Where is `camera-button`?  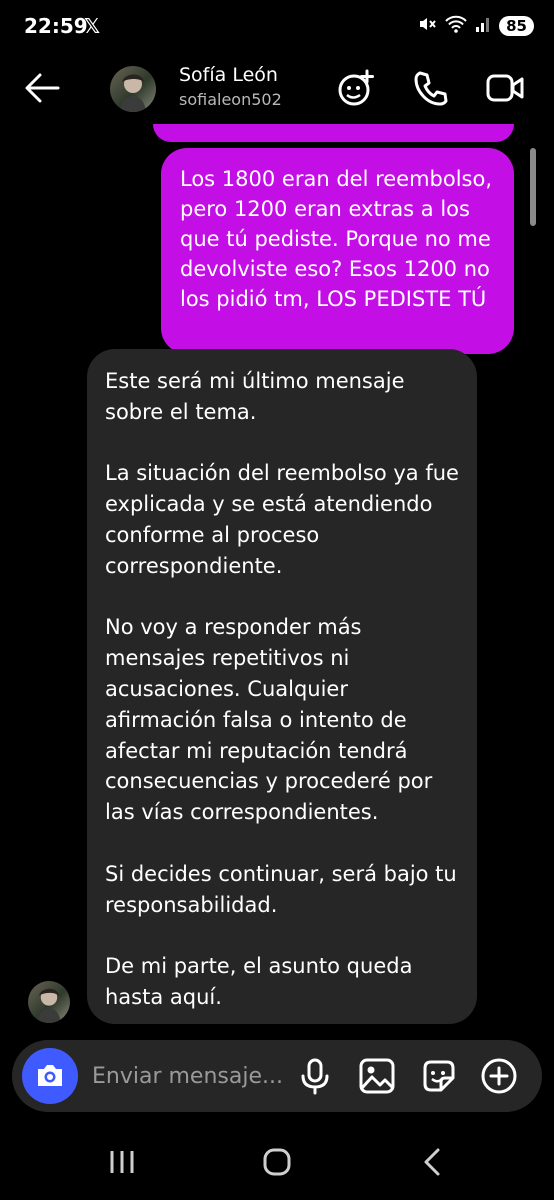
camera-button is located at coordinates (50, 1076).